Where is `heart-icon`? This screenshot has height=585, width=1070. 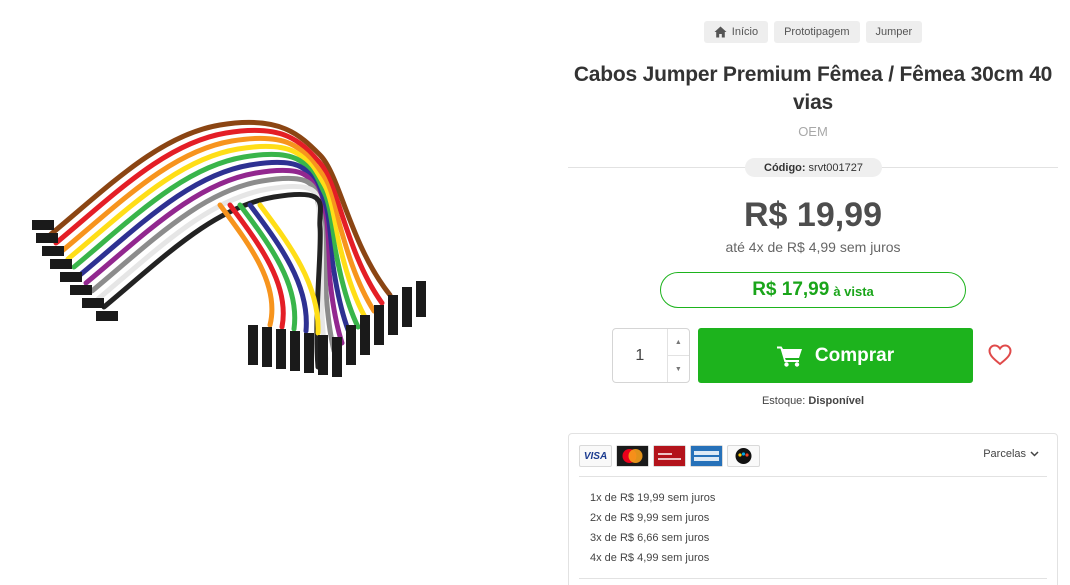 heart-icon is located at coordinates (1000, 355).